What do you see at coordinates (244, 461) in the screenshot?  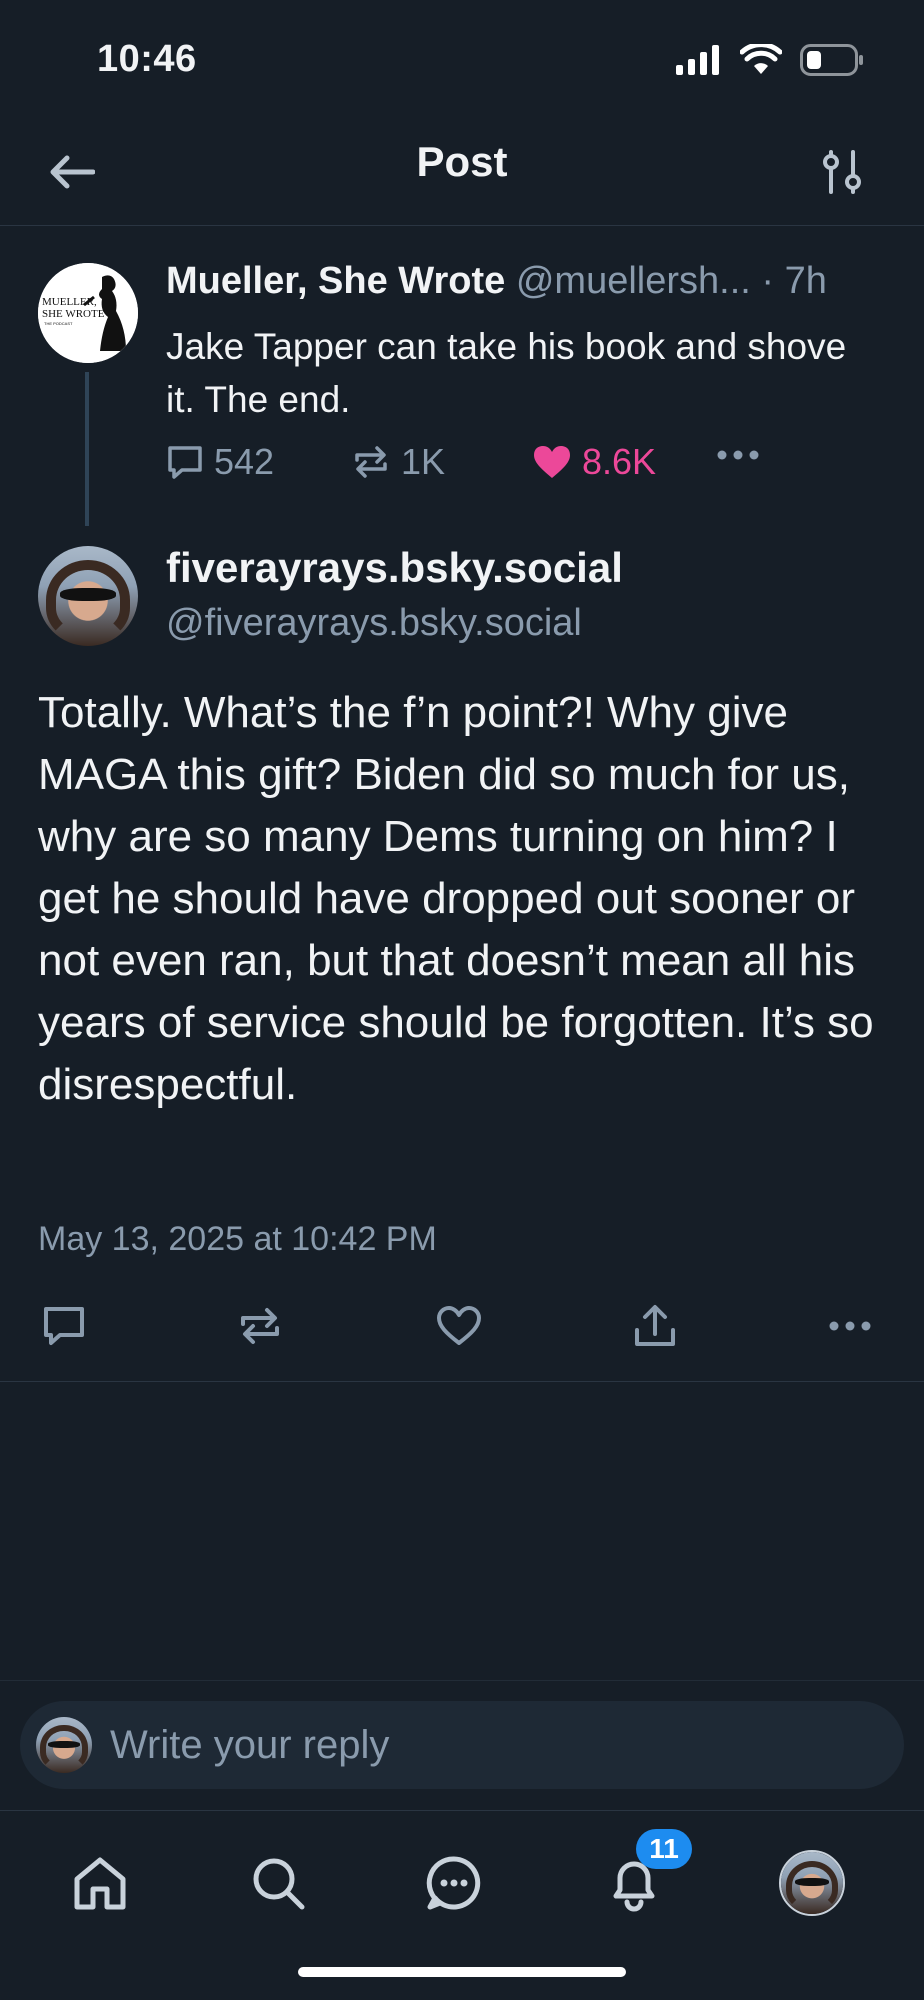 I see `parent-reply-count: 542` at bounding box center [244, 461].